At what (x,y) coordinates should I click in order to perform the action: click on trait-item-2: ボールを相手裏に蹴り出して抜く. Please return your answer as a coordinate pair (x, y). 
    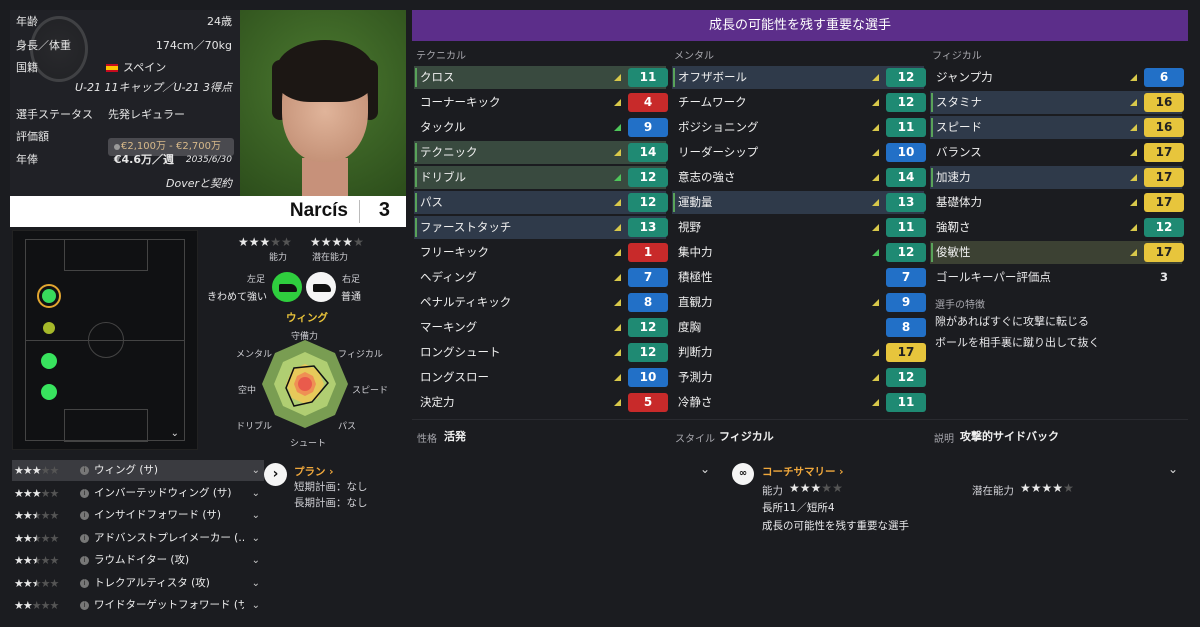
    Looking at the image, I should click on (1017, 342).